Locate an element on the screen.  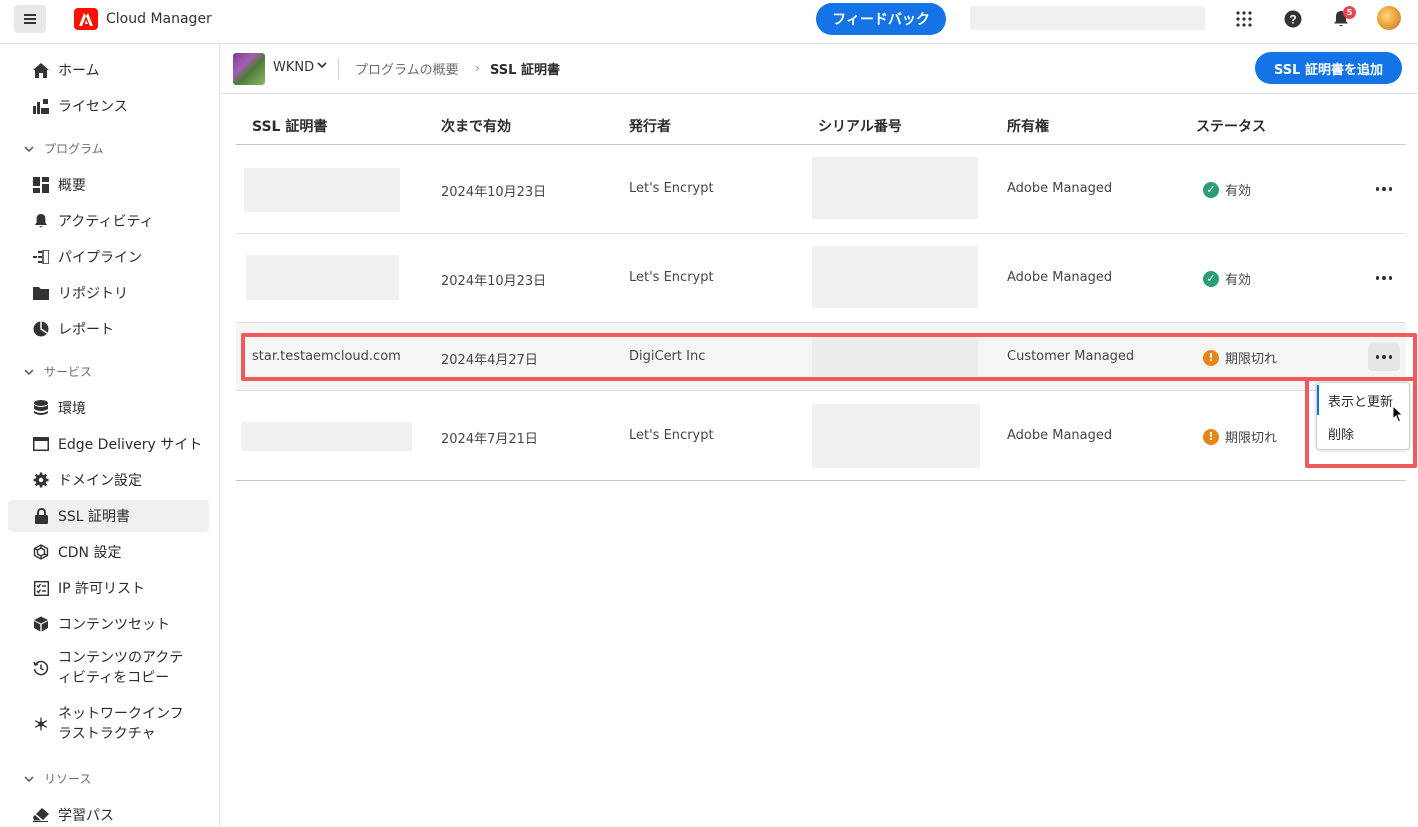
program-thumbnail is located at coordinates (249, 69).